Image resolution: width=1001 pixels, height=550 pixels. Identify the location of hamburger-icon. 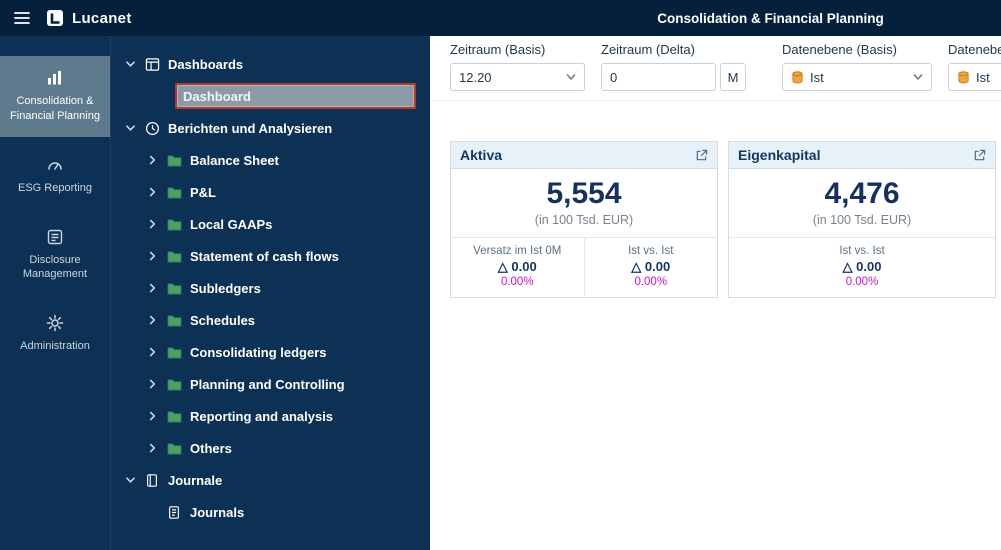
(22, 18).